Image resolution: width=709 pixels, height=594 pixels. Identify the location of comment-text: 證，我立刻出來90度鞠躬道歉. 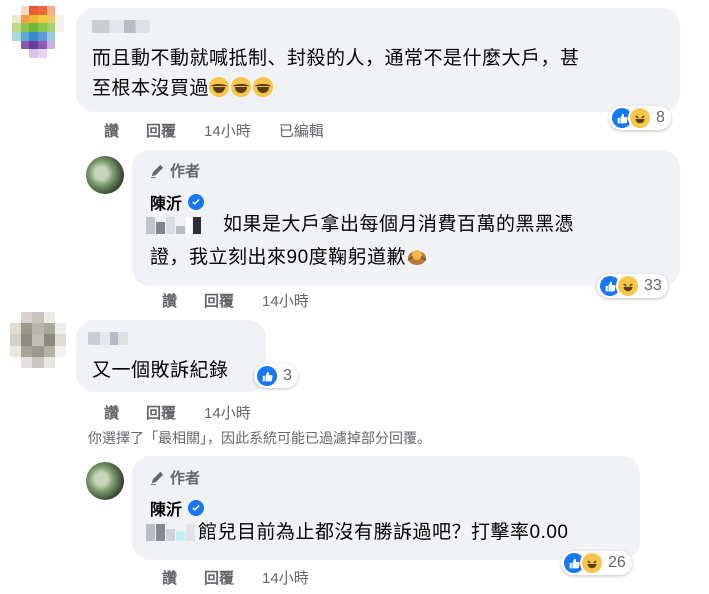
(289, 258).